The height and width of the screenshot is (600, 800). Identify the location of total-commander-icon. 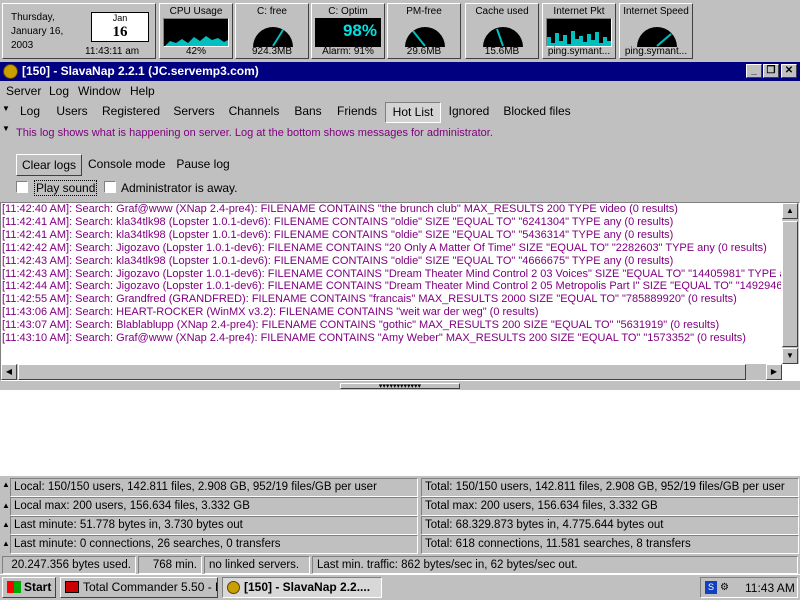
(72, 587).